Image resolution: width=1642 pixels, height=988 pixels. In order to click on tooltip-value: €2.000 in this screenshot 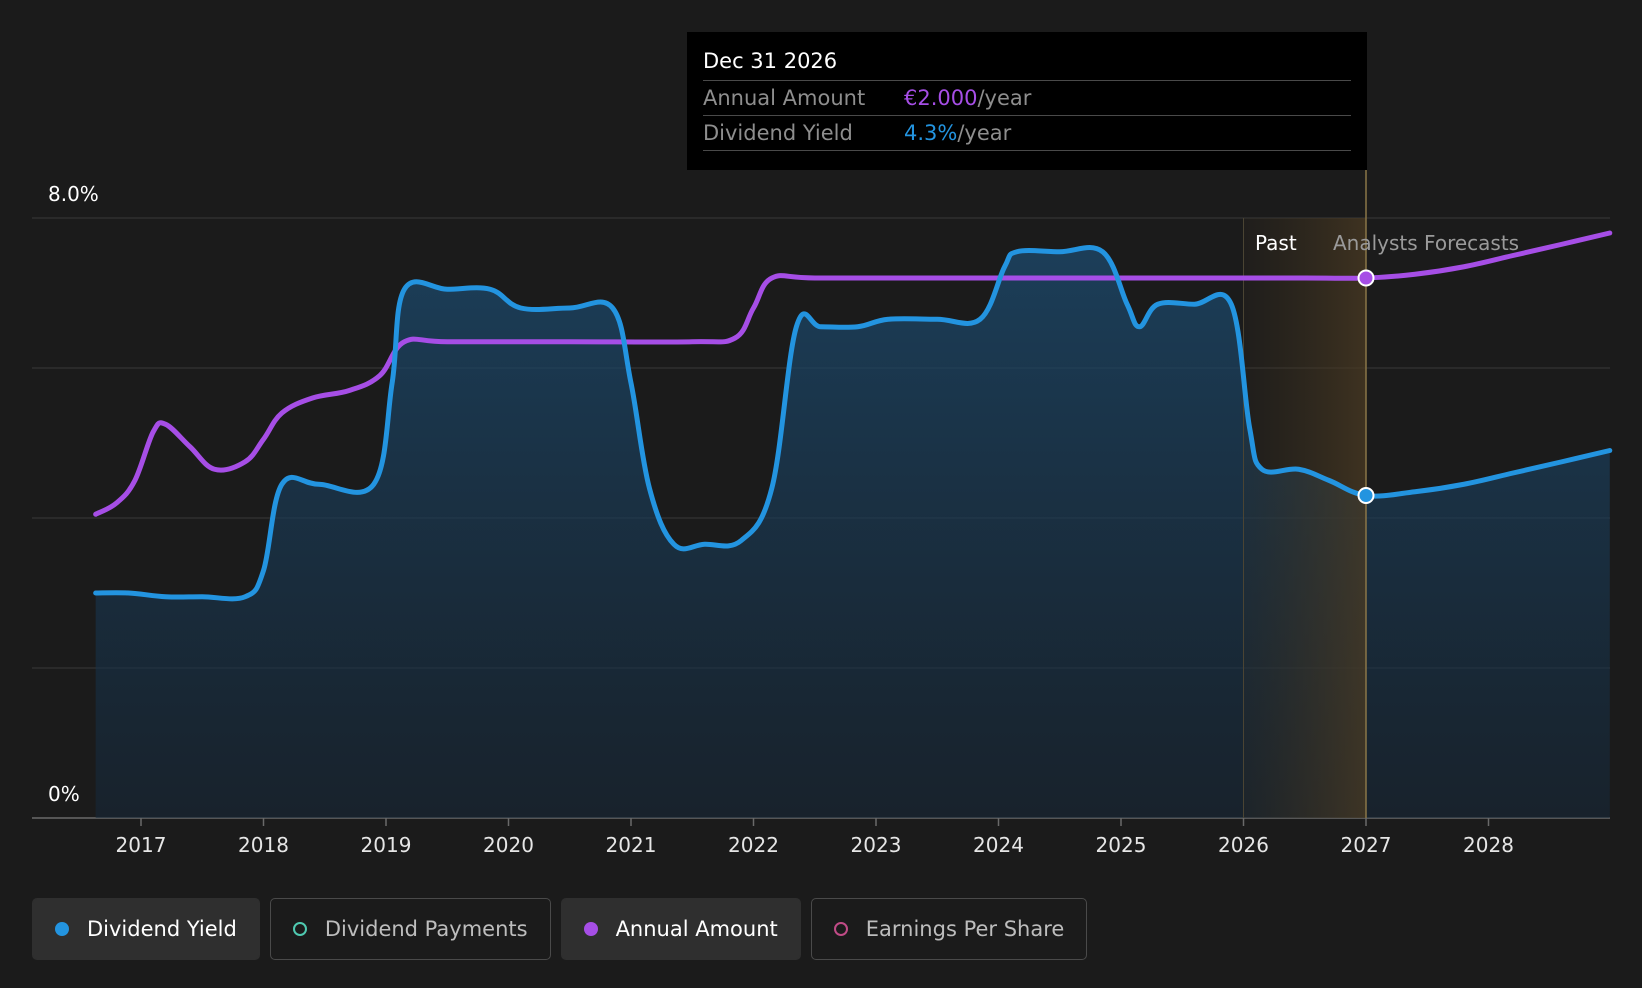, I will do `click(941, 98)`.